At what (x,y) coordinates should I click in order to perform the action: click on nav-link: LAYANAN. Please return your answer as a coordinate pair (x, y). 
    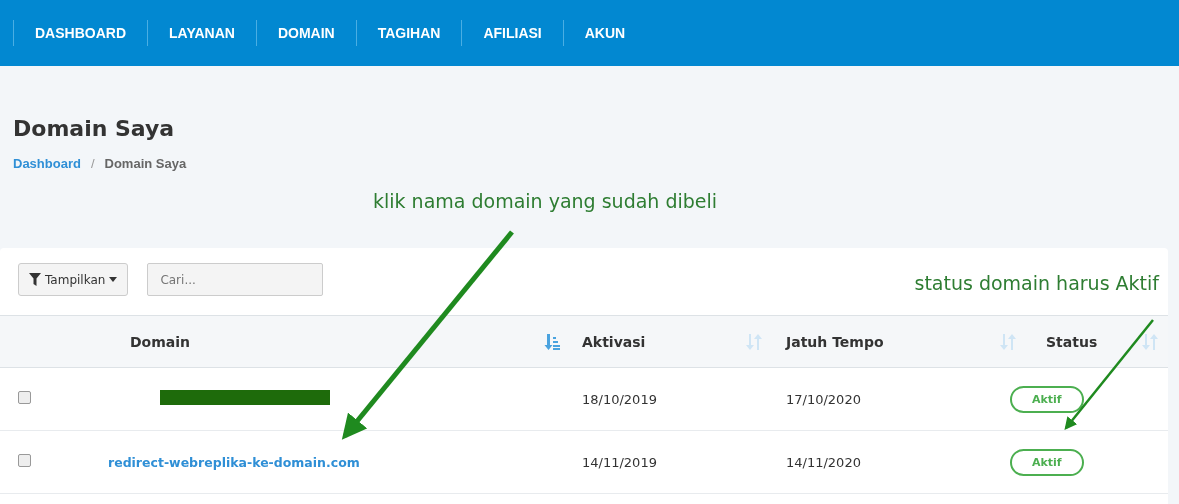
    Looking at the image, I should click on (201, 33).